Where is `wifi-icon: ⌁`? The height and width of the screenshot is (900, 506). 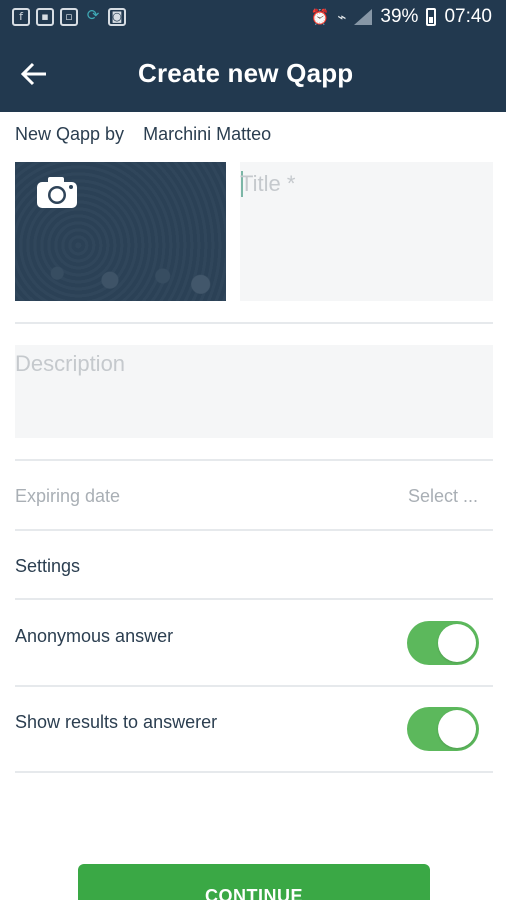 wifi-icon: ⌁ is located at coordinates (342, 17).